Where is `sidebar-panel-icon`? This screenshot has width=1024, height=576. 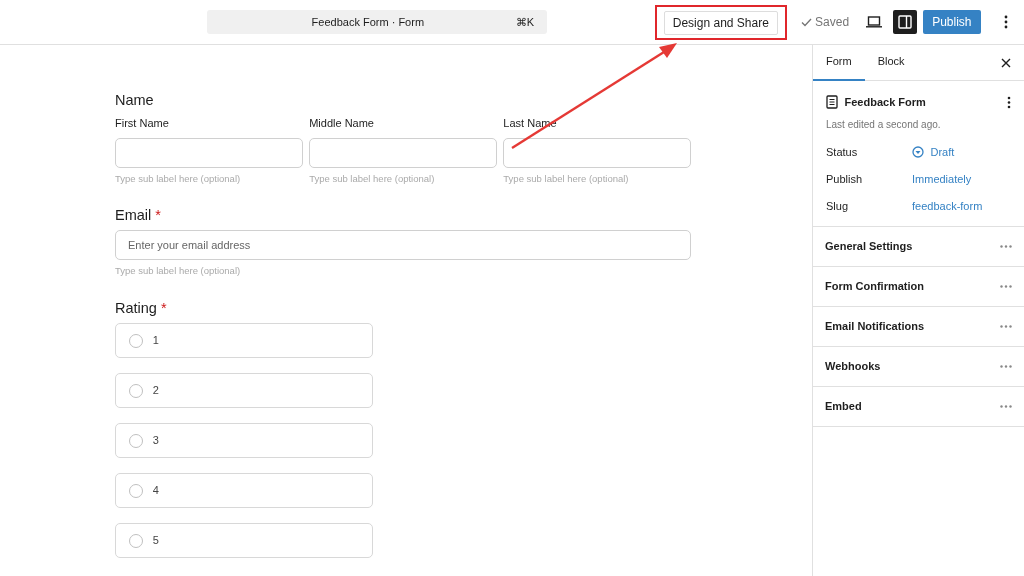 sidebar-panel-icon is located at coordinates (904, 22).